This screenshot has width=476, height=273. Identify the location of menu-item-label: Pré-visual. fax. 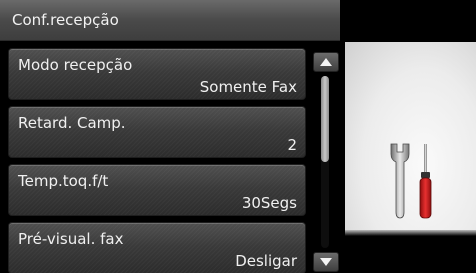
(71, 239).